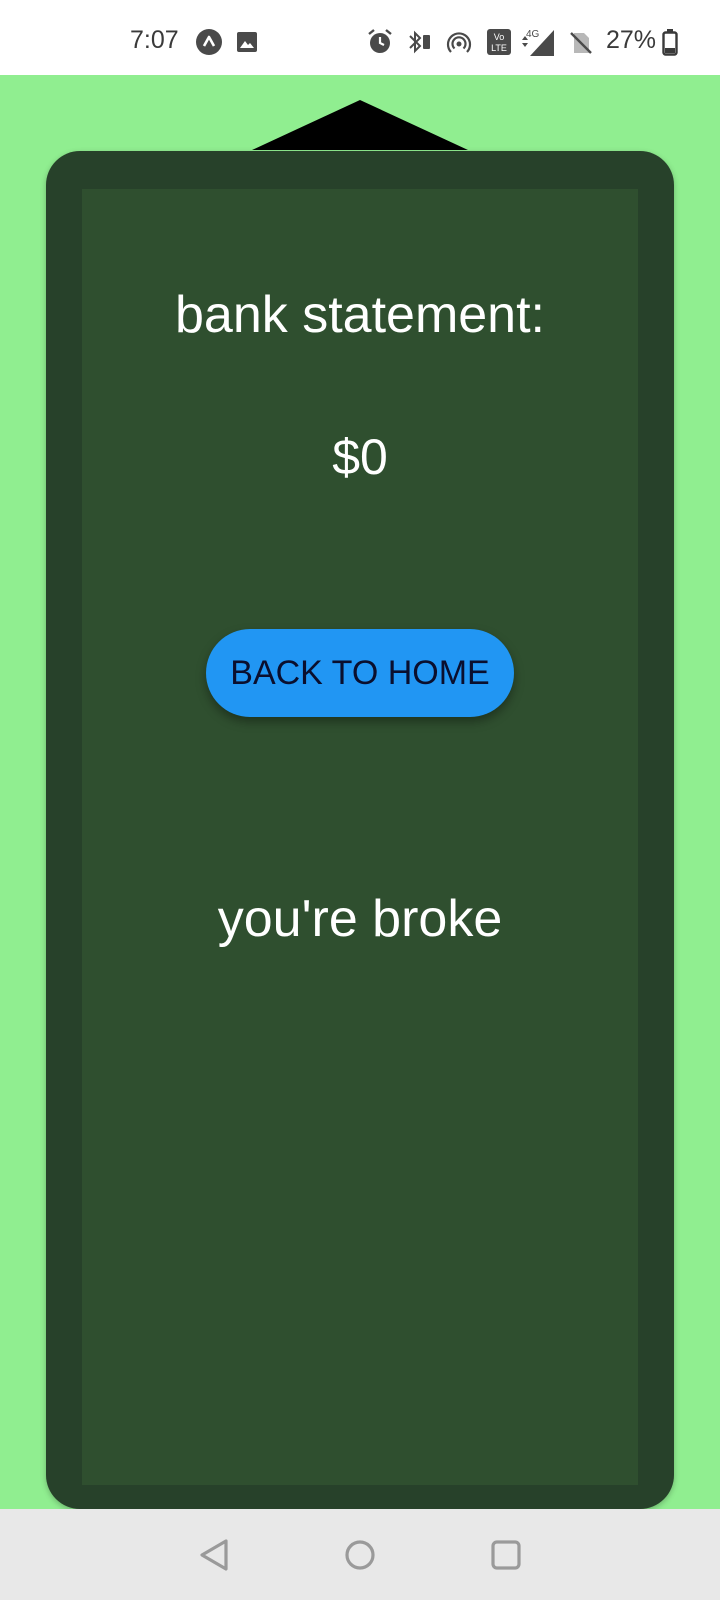 This screenshot has height=1600, width=720. What do you see at coordinates (459, 45) in the screenshot?
I see `hotspot-icon` at bounding box center [459, 45].